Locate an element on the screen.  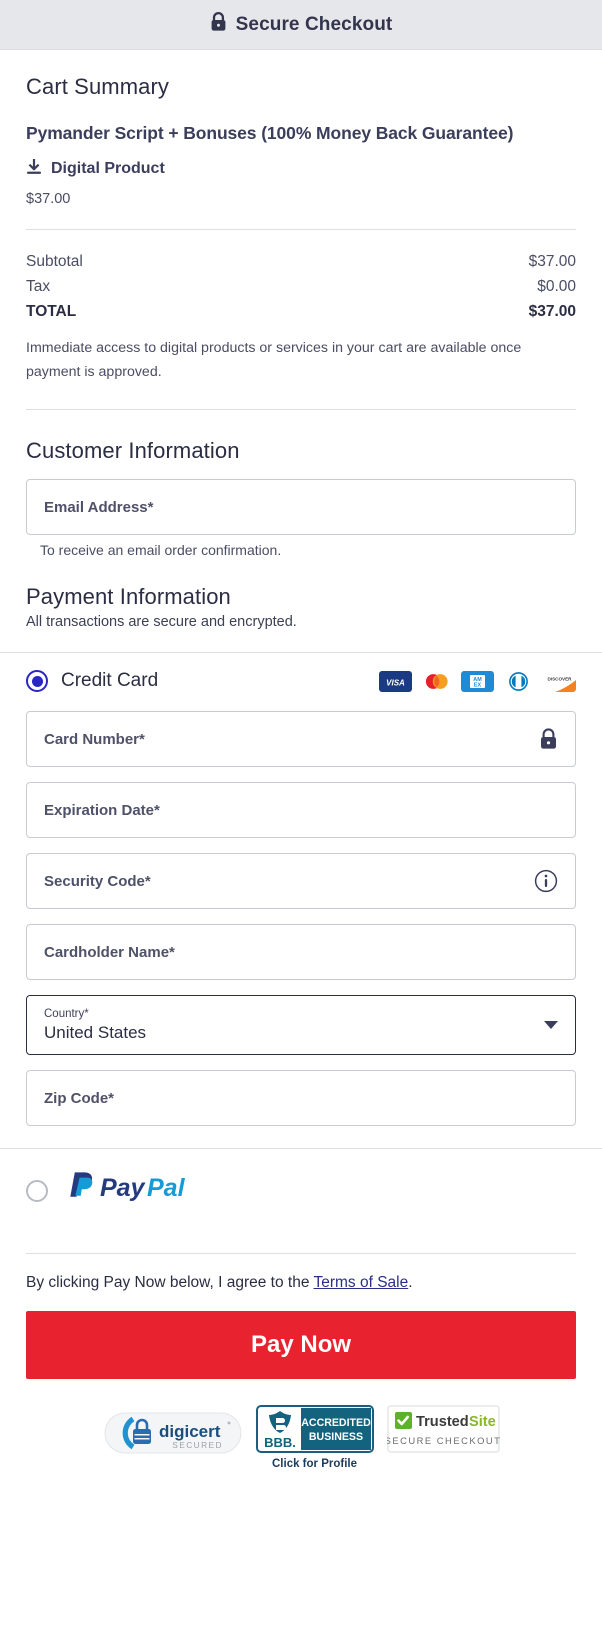
download-icon is located at coordinates (34, 169).